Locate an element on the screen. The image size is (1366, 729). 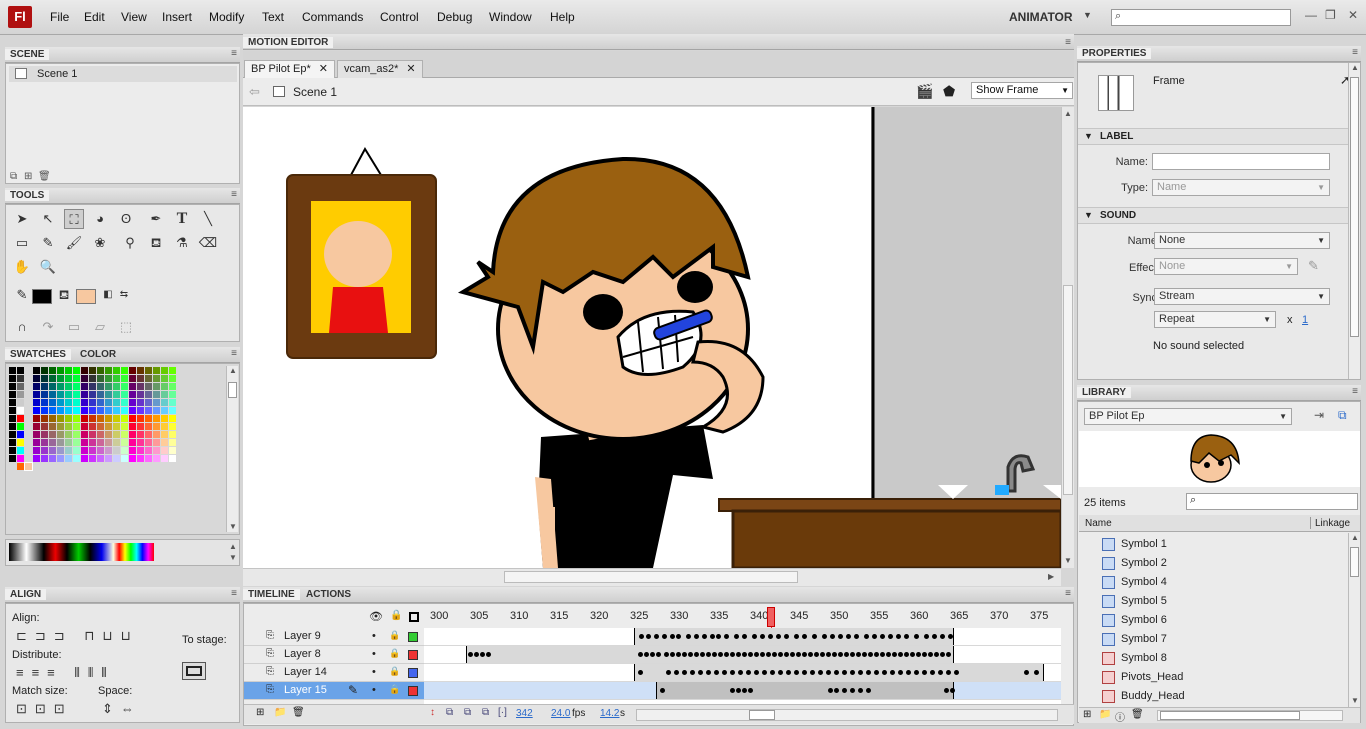
stroke-color-swatch is located at coordinates (42, 296).